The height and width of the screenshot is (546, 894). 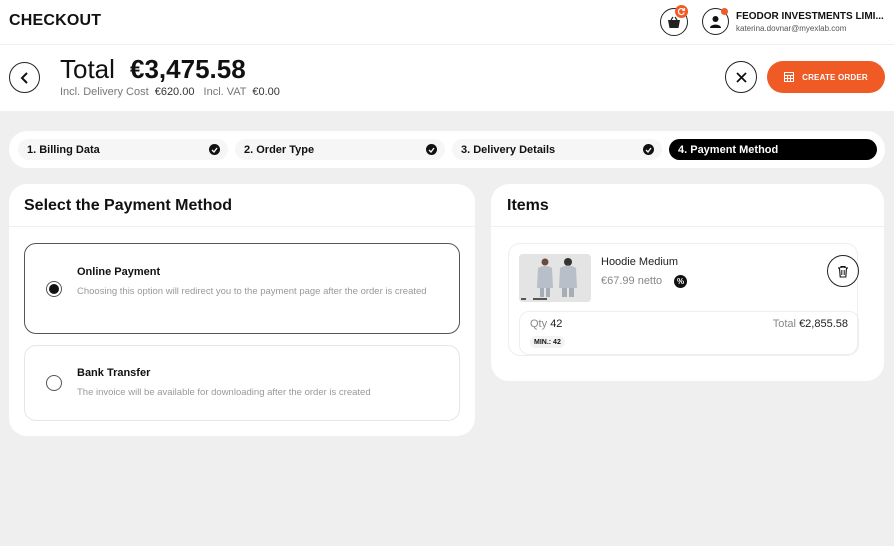 I want to click on total-value: €3,475.58, so click(x=188, y=69).